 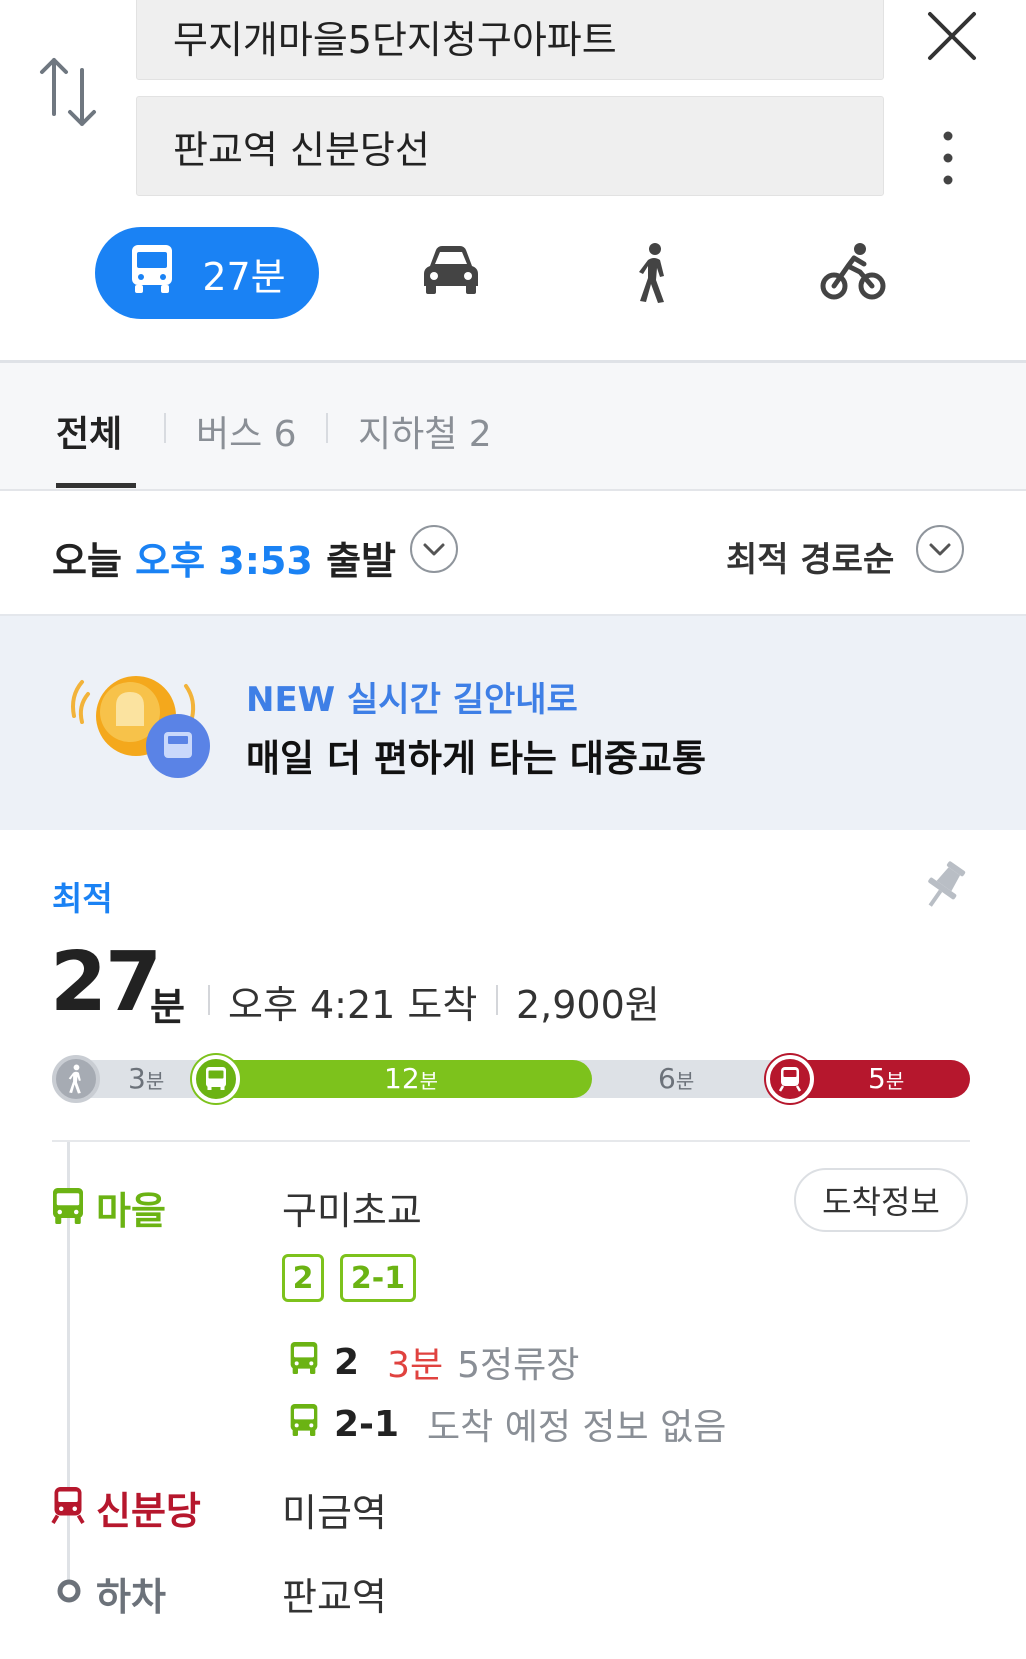 What do you see at coordinates (367, 1424) in the screenshot?
I see `bus-number: 2-1` at bounding box center [367, 1424].